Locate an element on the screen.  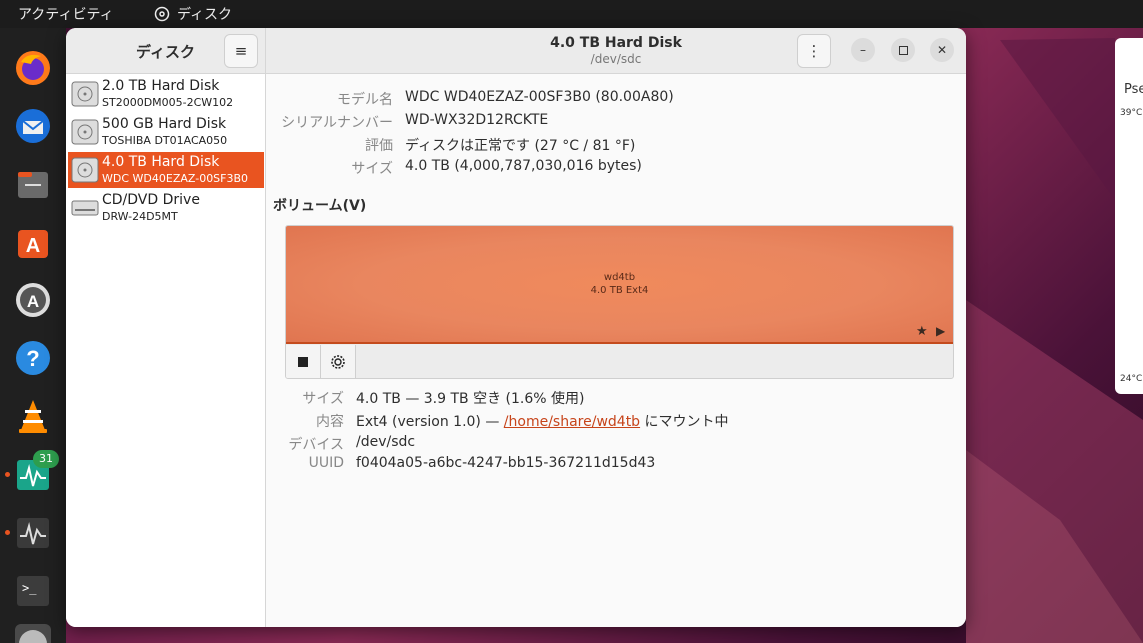
stop-icon is located at coordinates (303, 361).